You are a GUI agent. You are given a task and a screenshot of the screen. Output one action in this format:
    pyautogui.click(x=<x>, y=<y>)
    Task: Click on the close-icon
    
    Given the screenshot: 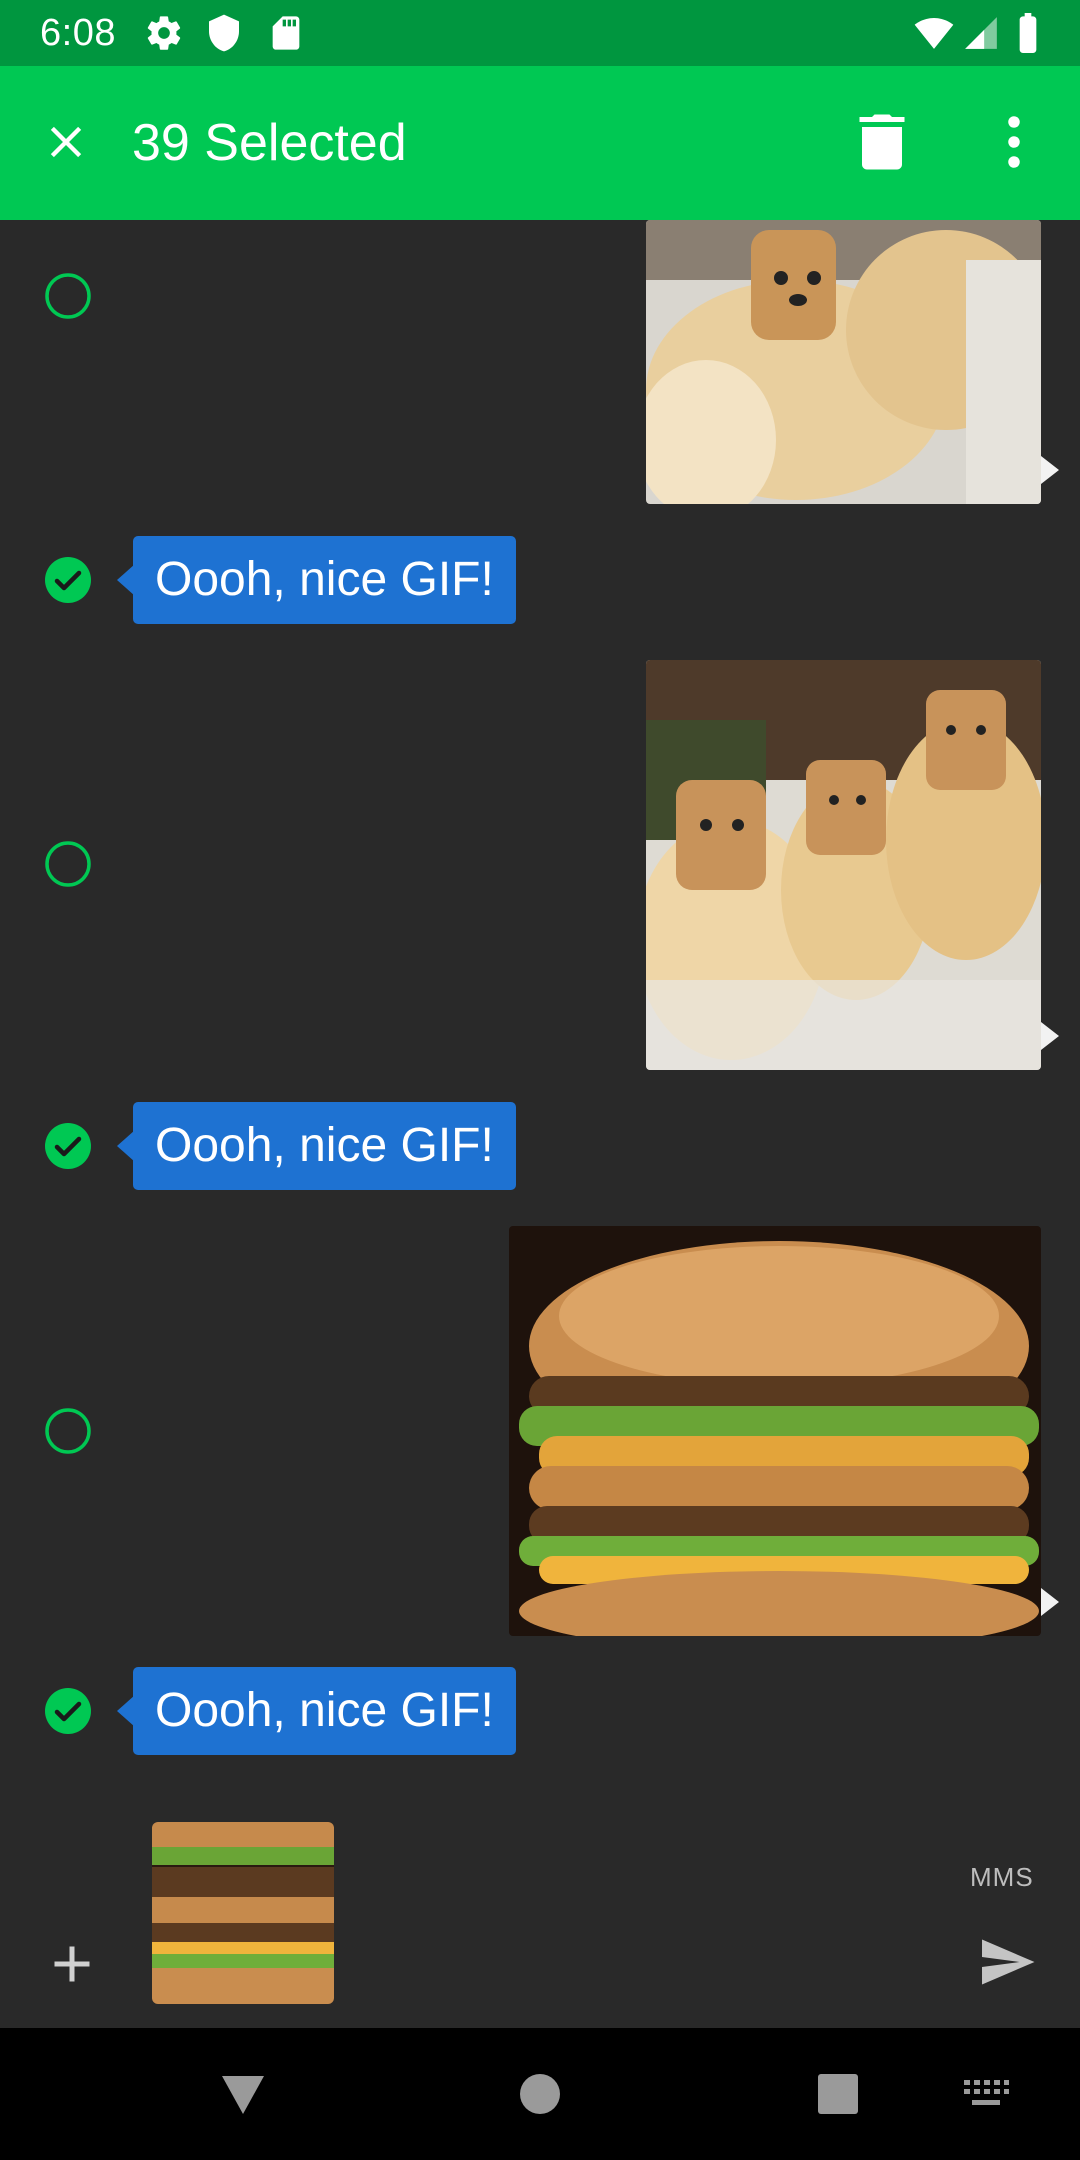 What is the action you would take?
    pyautogui.click(x=66, y=142)
    